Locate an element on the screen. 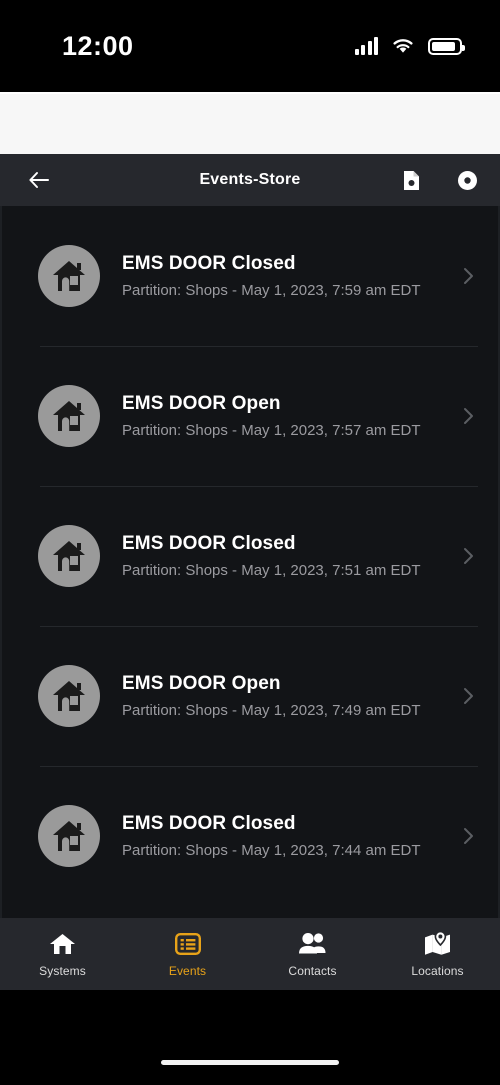 This screenshot has height=1085, width=500. status-bar-icons is located at coordinates (409, 46).